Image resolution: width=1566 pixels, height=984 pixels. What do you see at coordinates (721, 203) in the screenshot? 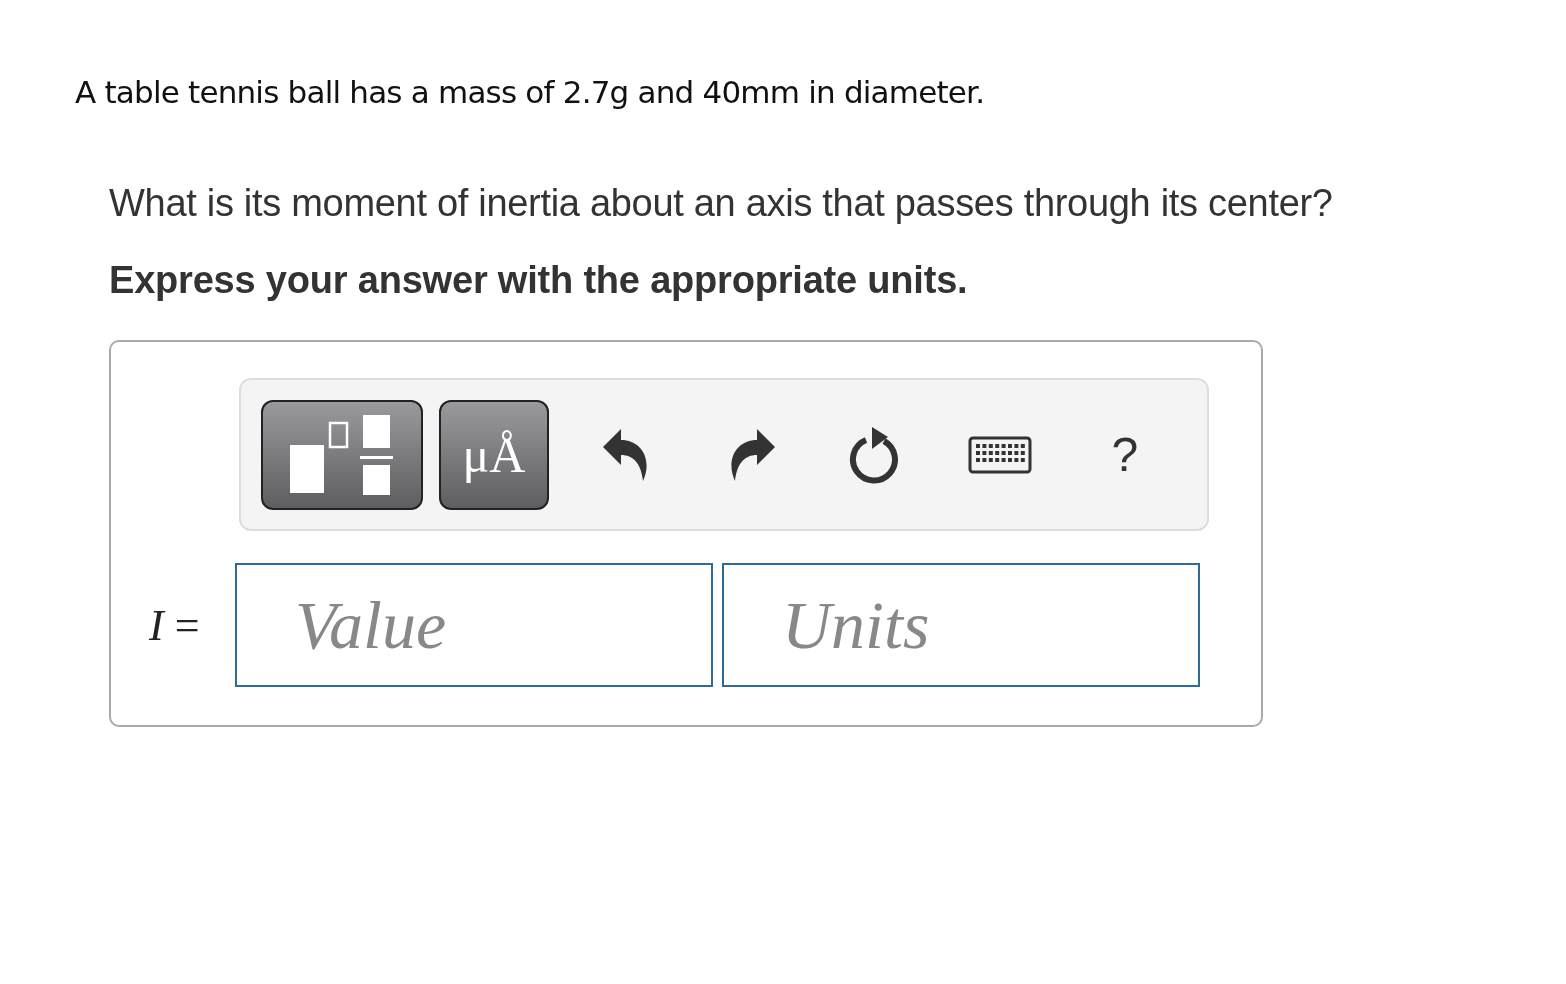
I see `question-text: What is its moment of inertia about an axis that passes through its center?` at bounding box center [721, 203].